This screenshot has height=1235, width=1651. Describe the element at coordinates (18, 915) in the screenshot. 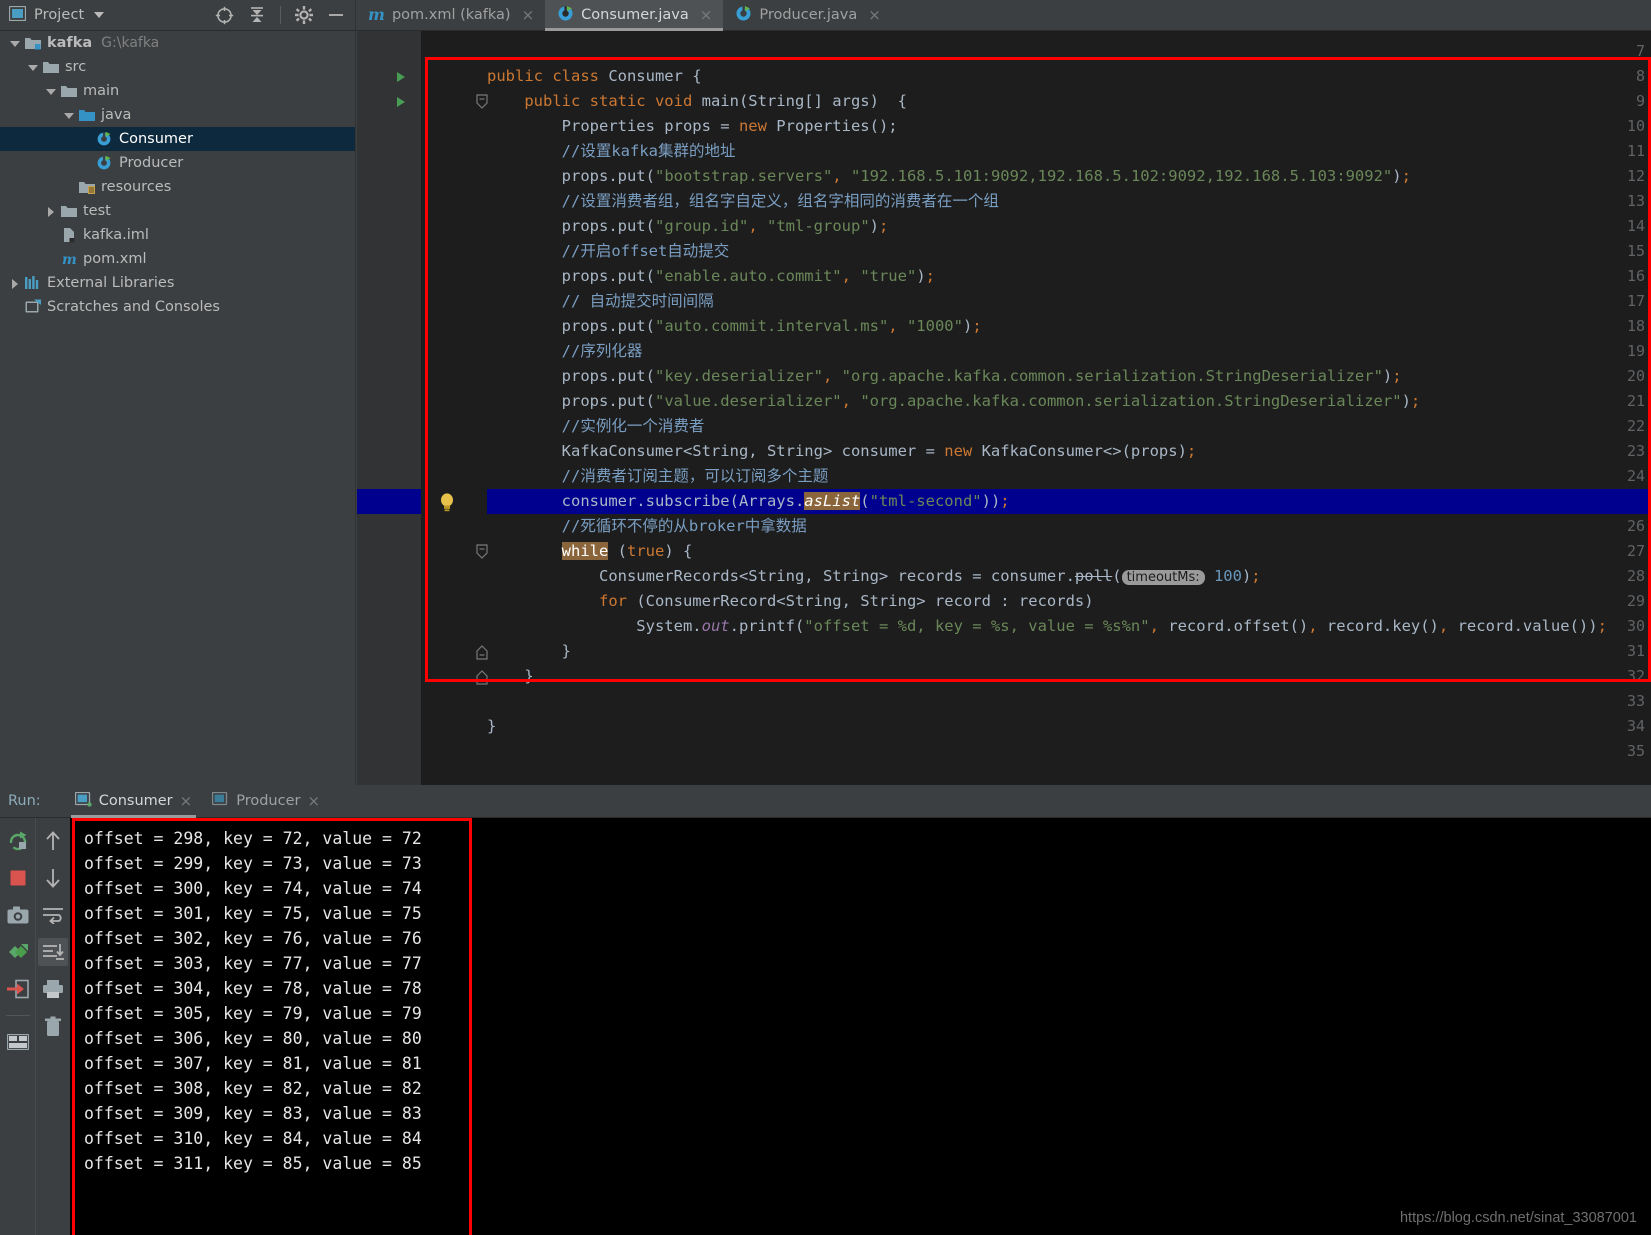

I see `screenshot-icon` at that location.